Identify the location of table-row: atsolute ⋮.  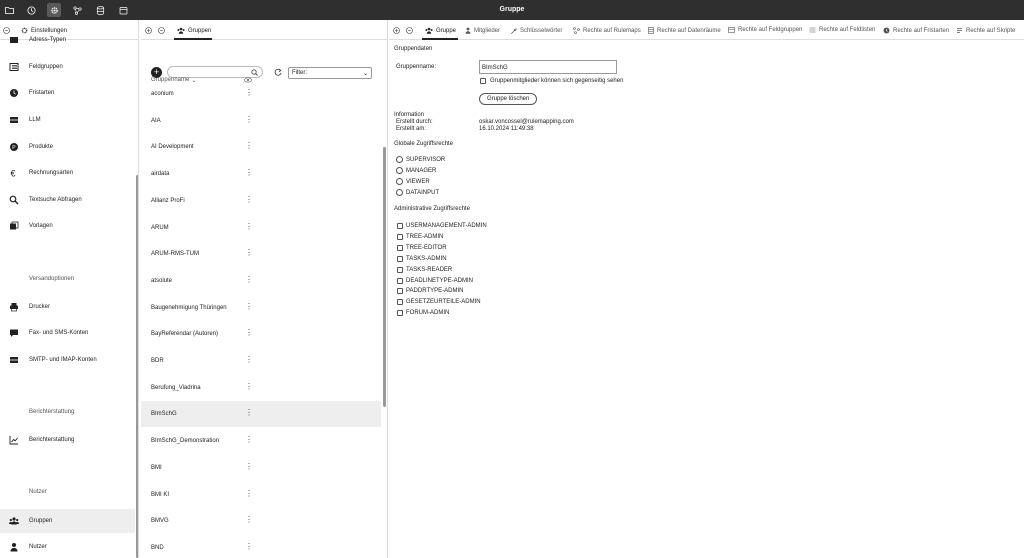
(261, 281).